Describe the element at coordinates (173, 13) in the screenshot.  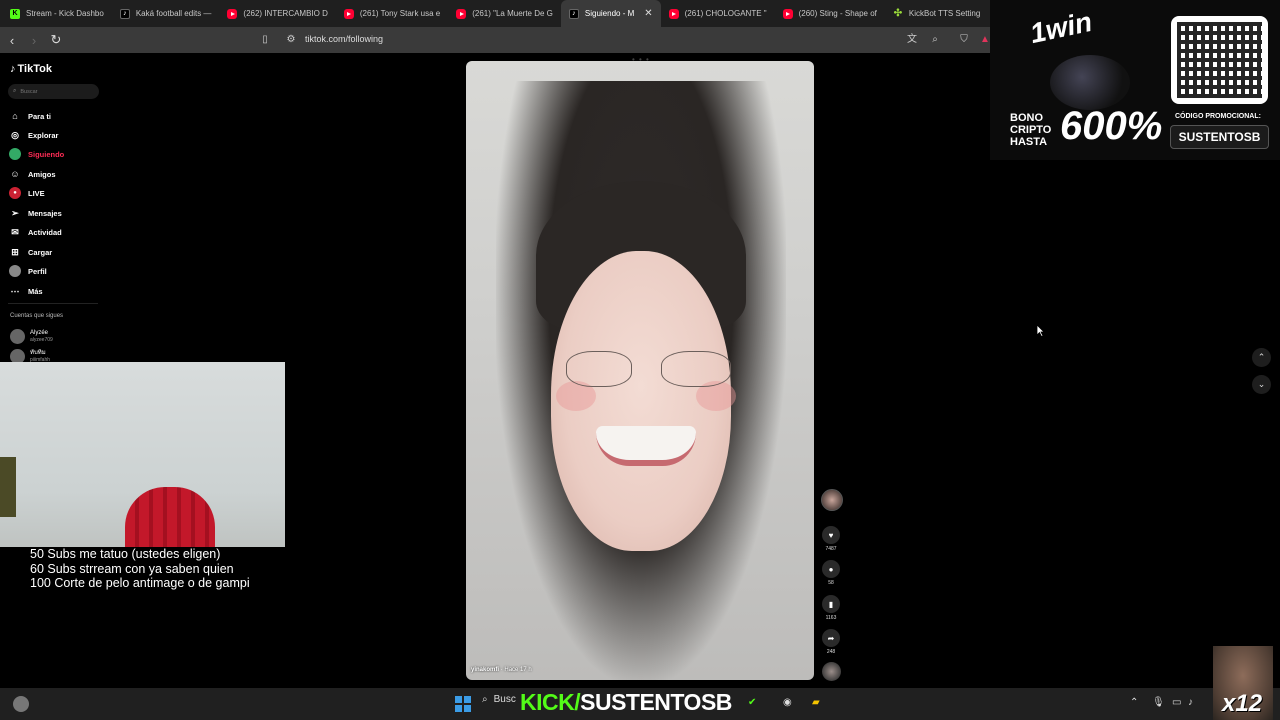
I see `tab-title: Kaká football edits —` at that location.